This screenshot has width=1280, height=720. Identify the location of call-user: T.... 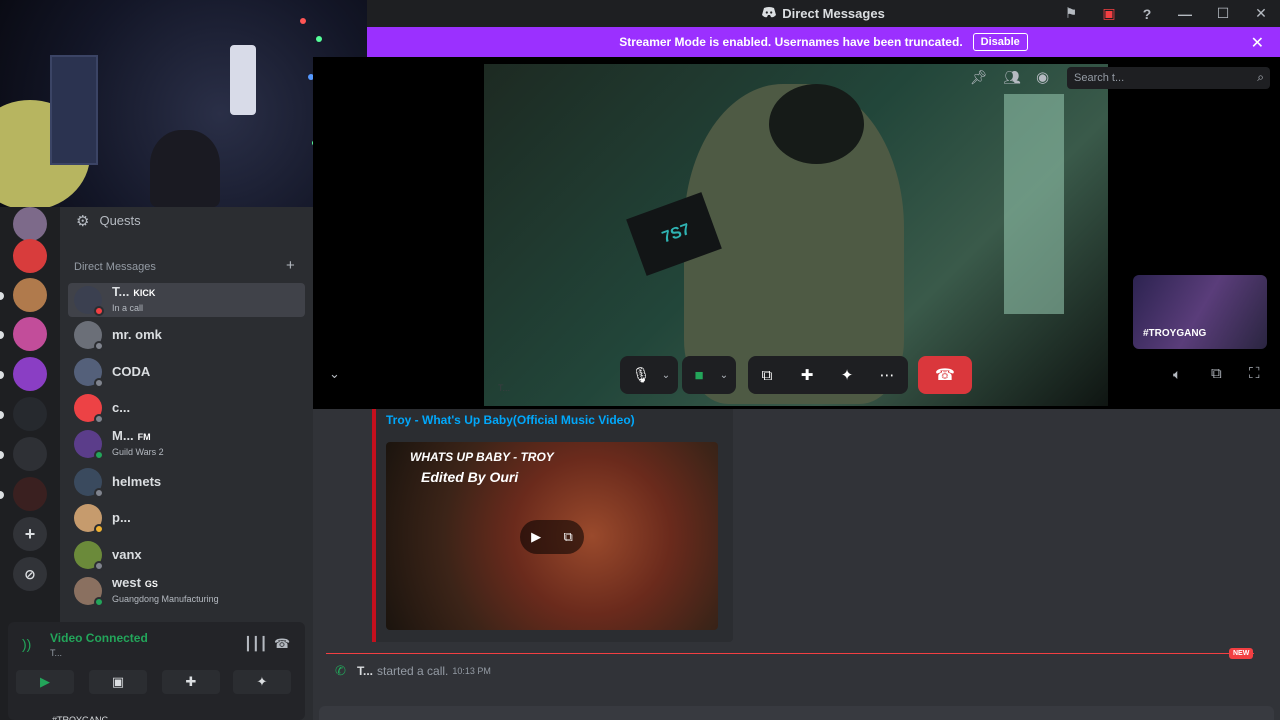
(365, 671).